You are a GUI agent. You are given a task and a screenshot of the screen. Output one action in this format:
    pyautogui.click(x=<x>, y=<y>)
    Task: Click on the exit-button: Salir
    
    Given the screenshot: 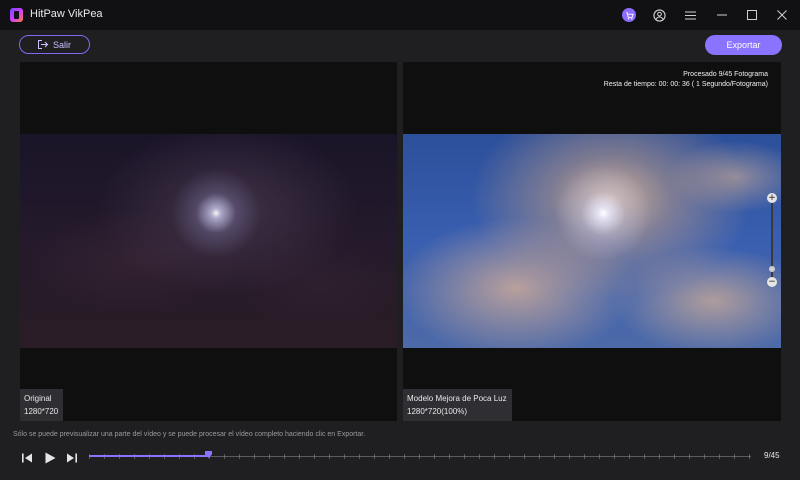 What is the action you would take?
    pyautogui.click(x=54, y=44)
    